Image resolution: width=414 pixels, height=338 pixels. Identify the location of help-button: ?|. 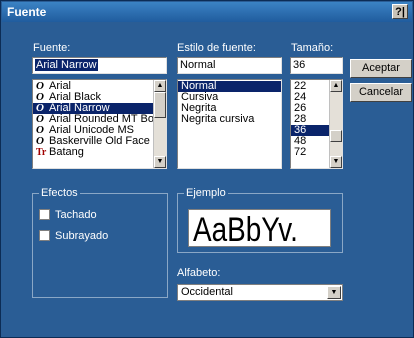
(400, 11).